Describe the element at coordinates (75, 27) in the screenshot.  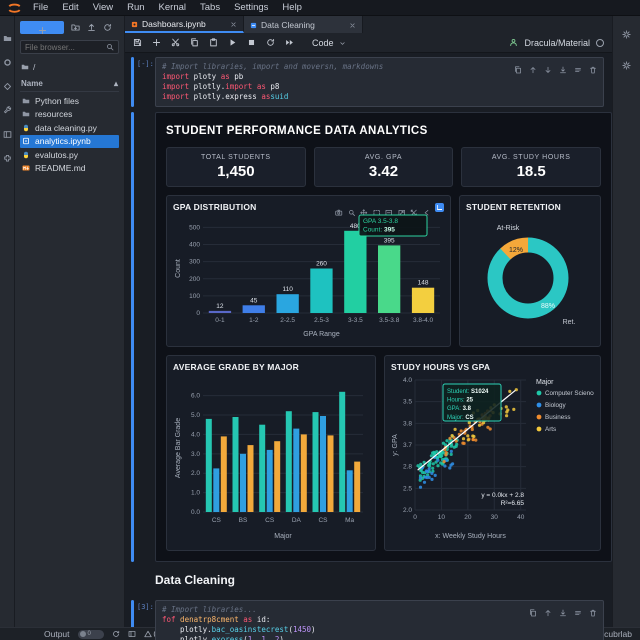
I see `newfolder-icon` at that location.